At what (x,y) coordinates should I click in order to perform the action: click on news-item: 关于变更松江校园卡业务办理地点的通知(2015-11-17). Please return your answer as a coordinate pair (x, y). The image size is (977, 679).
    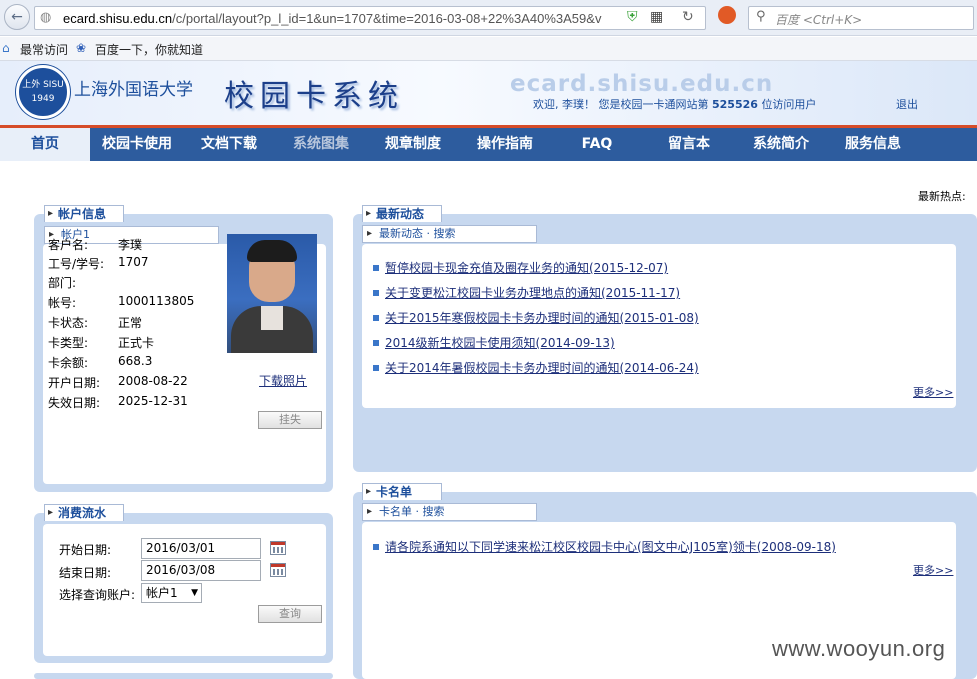
    Looking at the image, I should click on (526, 292).